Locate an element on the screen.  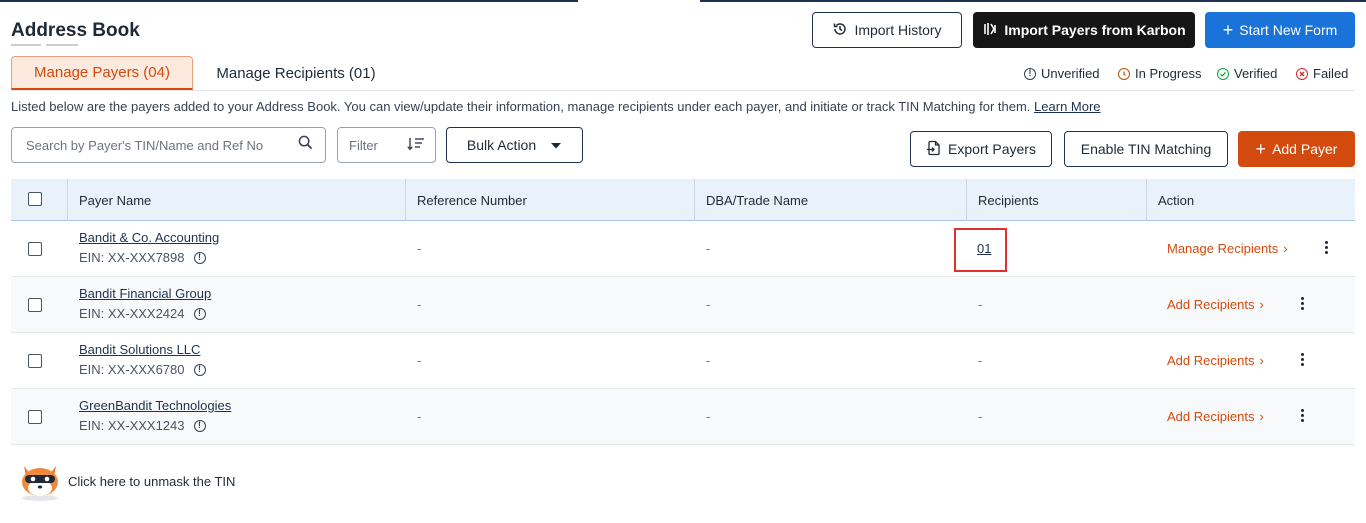
import-karbon-button: Import Payers from Karbon is located at coordinates (1084, 30).